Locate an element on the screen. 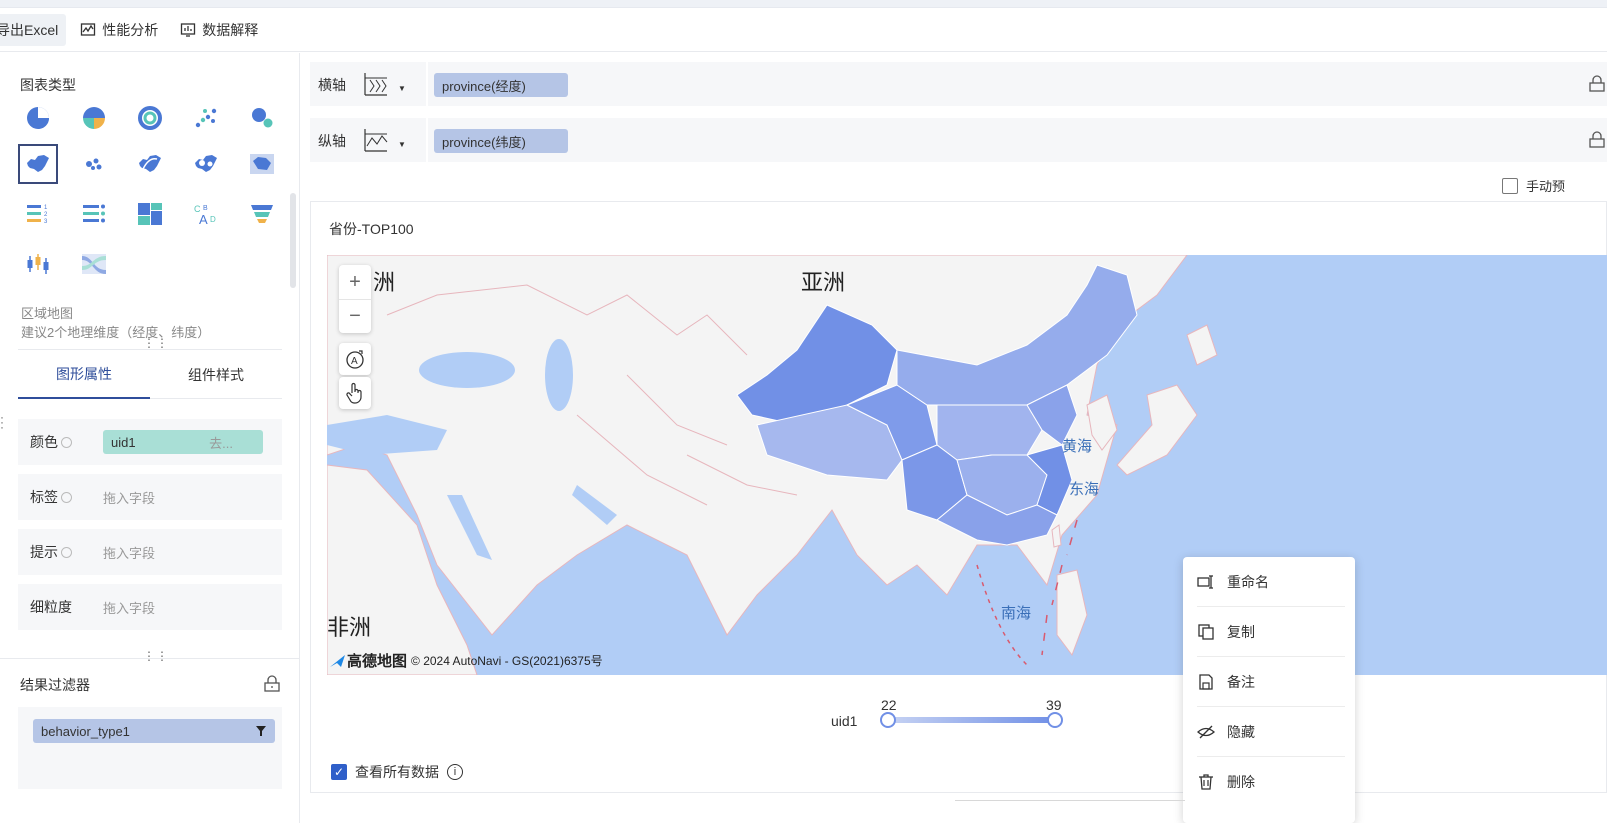 The height and width of the screenshot is (823, 1607). color-legend: uid1 22 39 is located at coordinates (951, 717).